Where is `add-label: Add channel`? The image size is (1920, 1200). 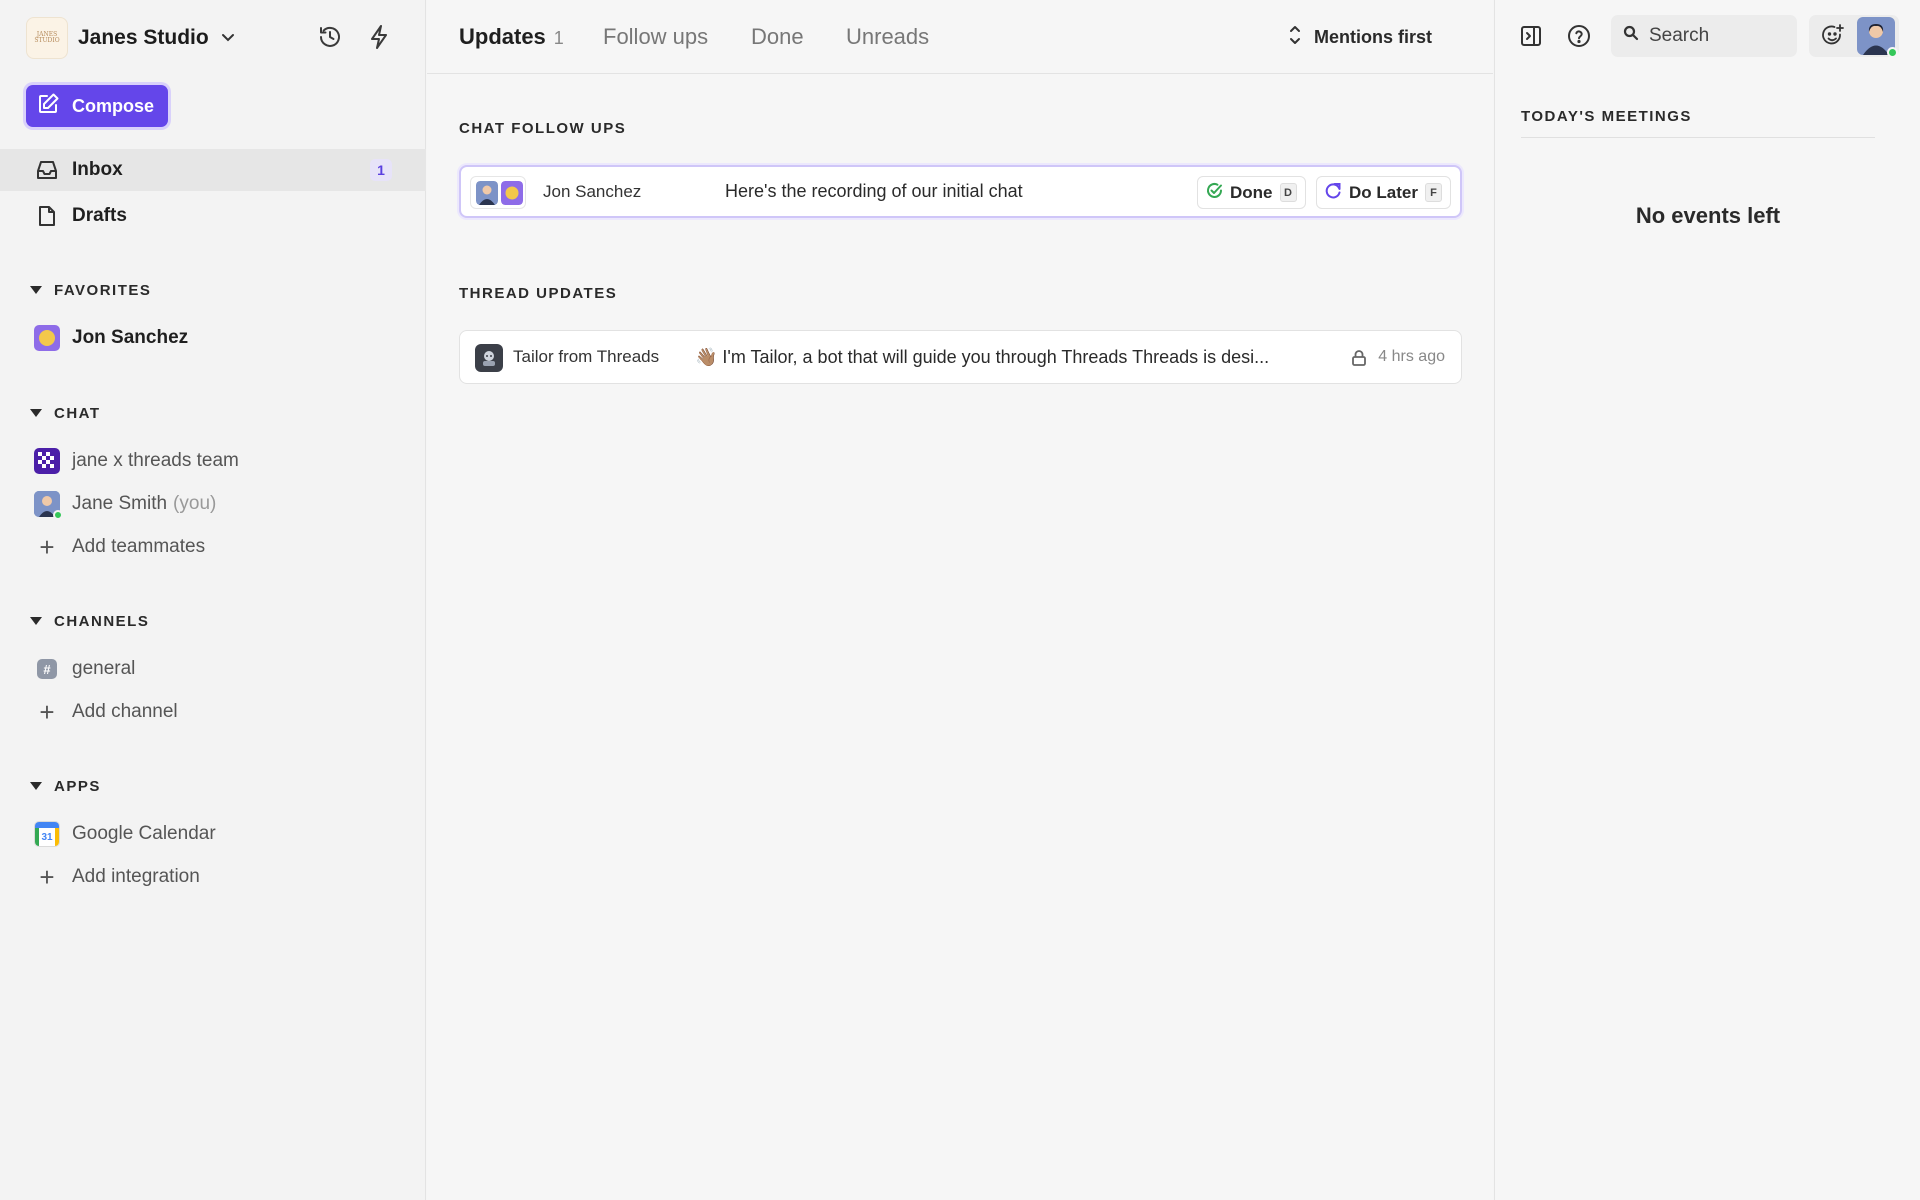
add-label: Add channel is located at coordinates (125, 711).